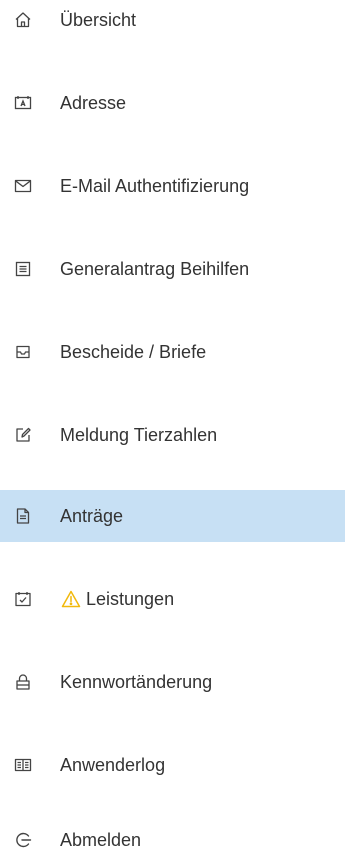 The width and height of the screenshot is (345, 866). I want to click on calendar-check-icon, so click(23, 599).